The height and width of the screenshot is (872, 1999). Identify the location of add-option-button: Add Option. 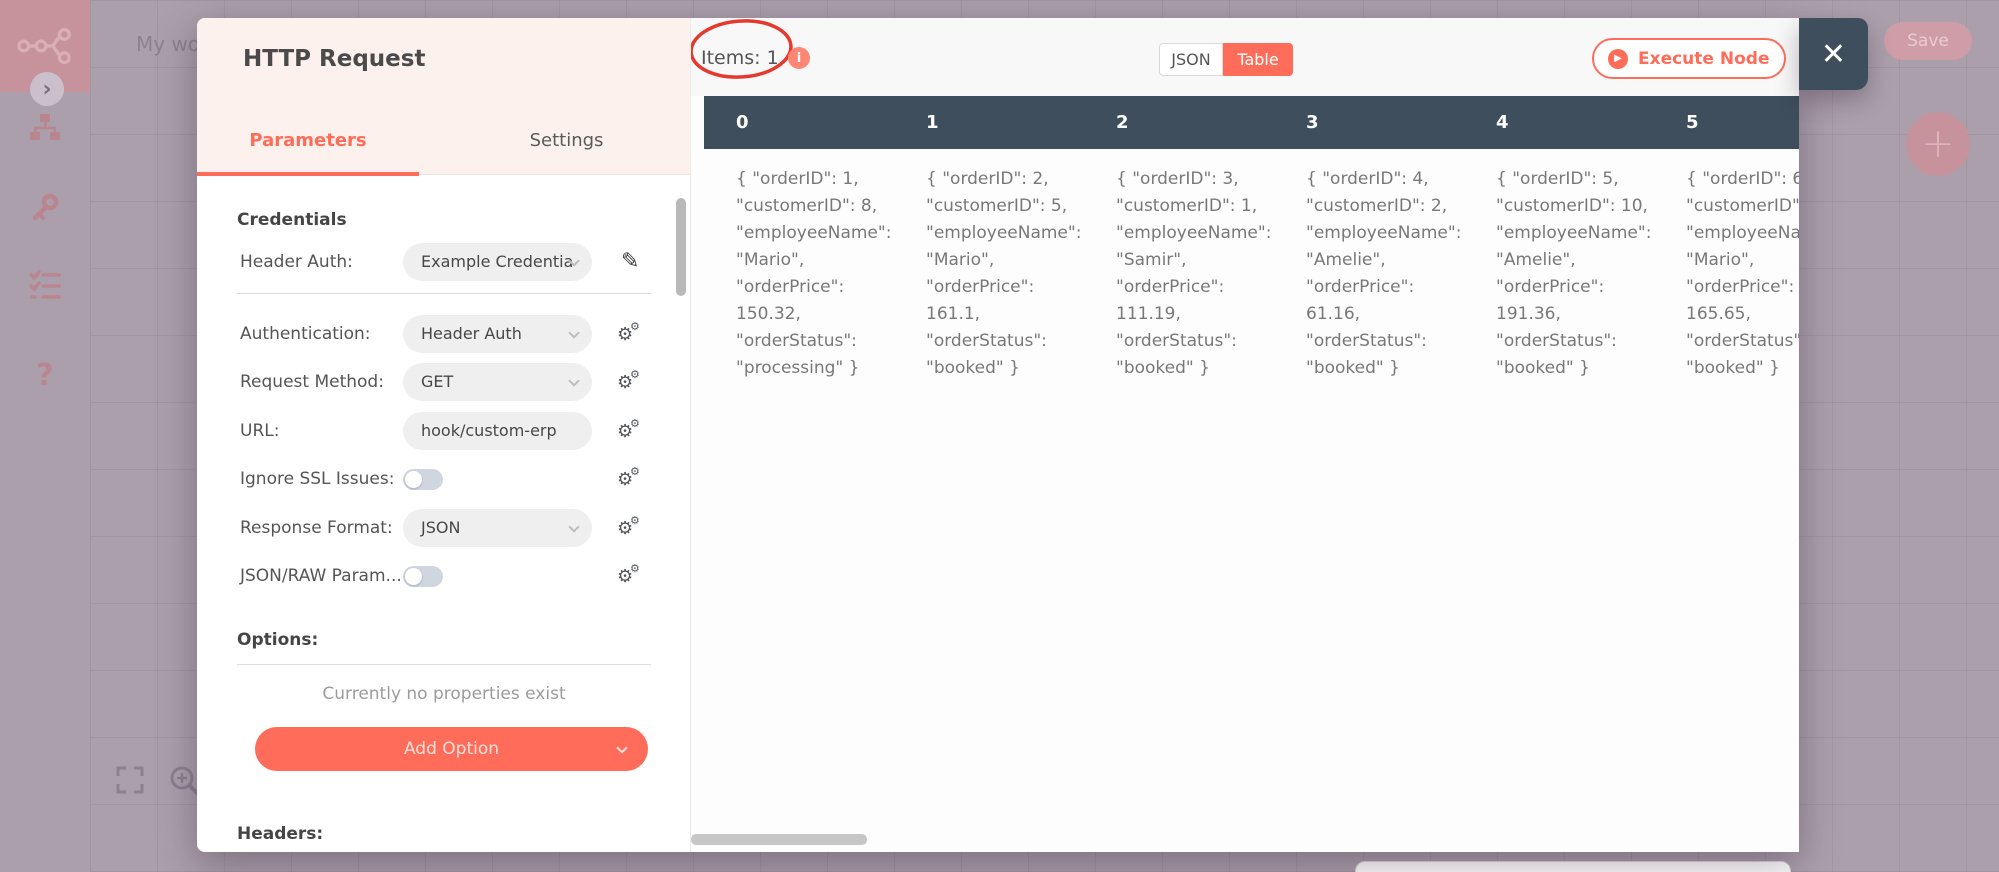
(451, 749).